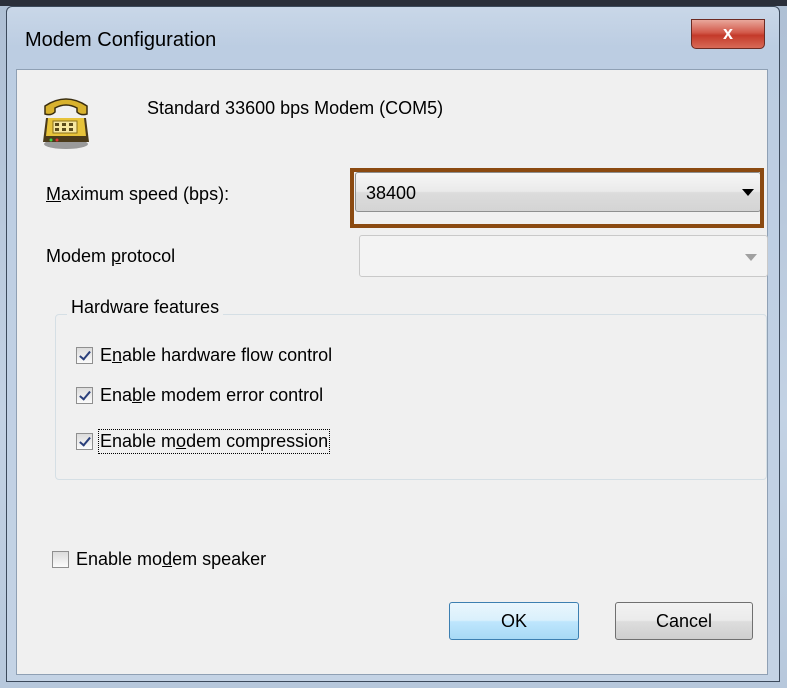  Describe the element at coordinates (391, 193) in the screenshot. I see `max-speed-value: 38400` at that location.